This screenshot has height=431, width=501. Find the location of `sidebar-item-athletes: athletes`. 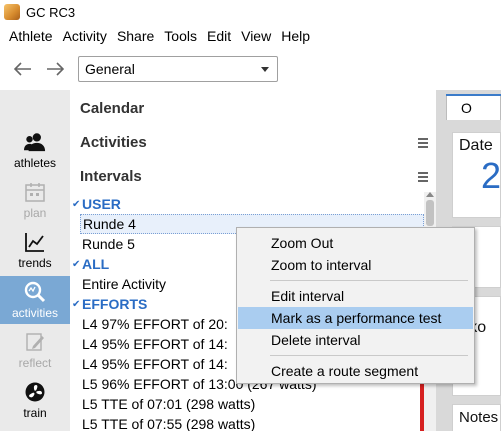

sidebar-item-athletes: athletes is located at coordinates (35, 150).